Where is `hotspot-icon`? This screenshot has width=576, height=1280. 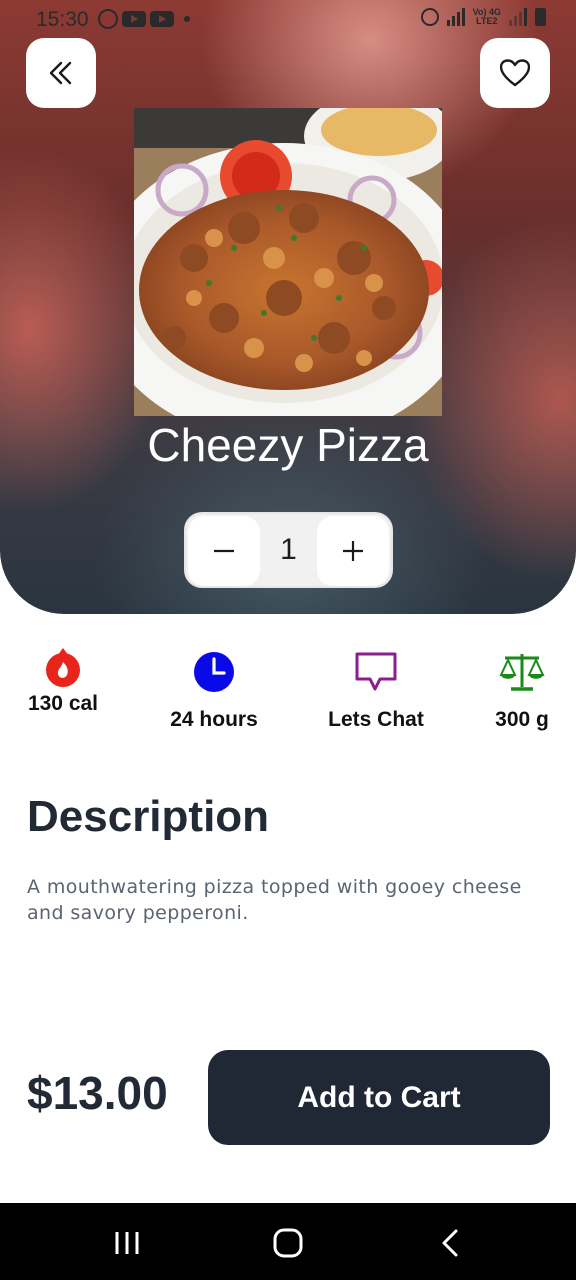 hotspot-icon is located at coordinates (429, 17).